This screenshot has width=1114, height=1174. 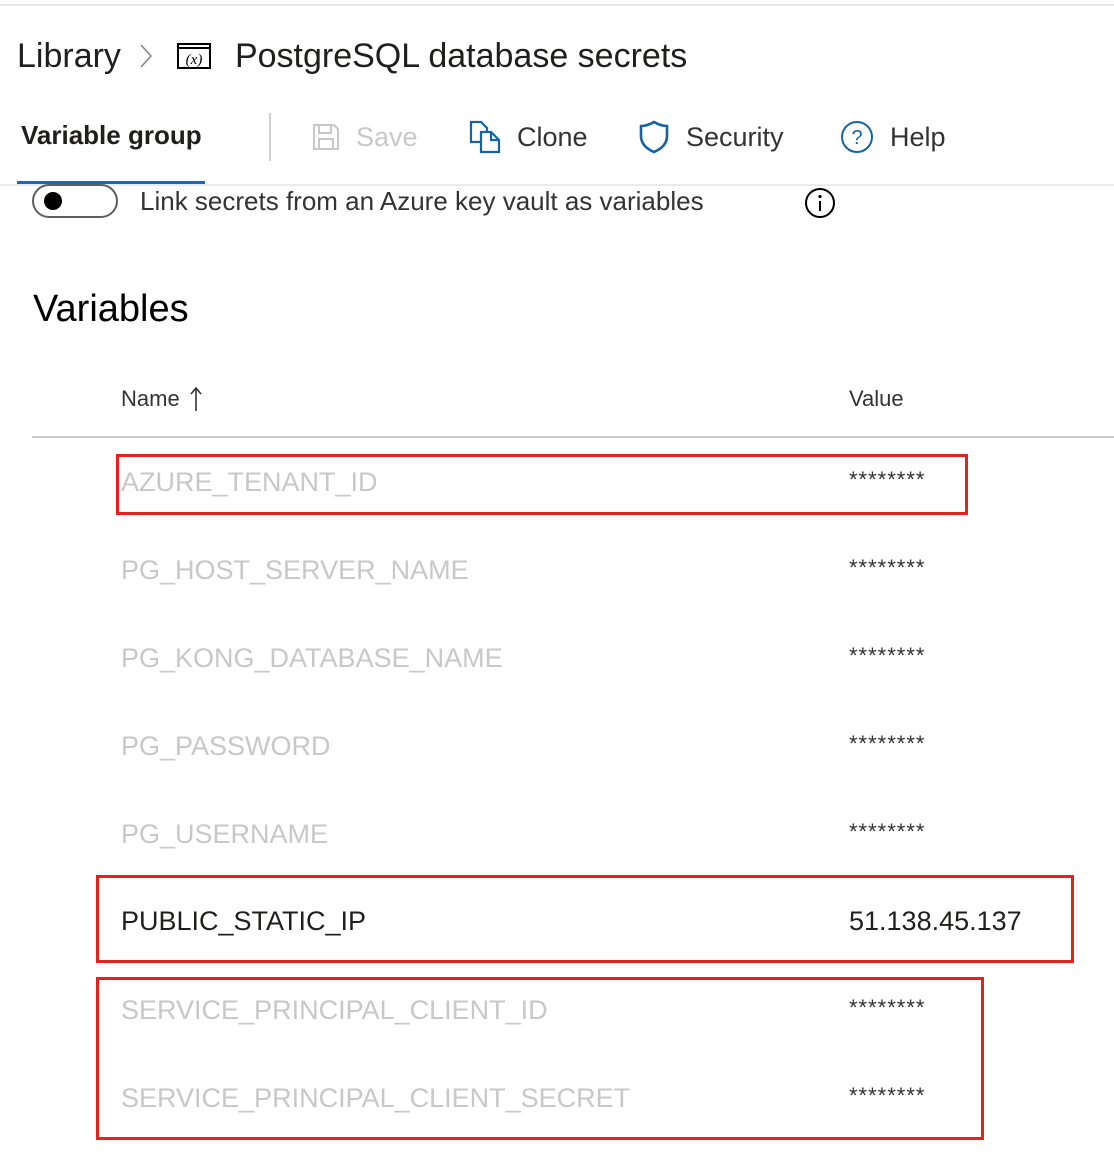 What do you see at coordinates (326, 137) in the screenshot?
I see `save-icon` at bounding box center [326, 137].